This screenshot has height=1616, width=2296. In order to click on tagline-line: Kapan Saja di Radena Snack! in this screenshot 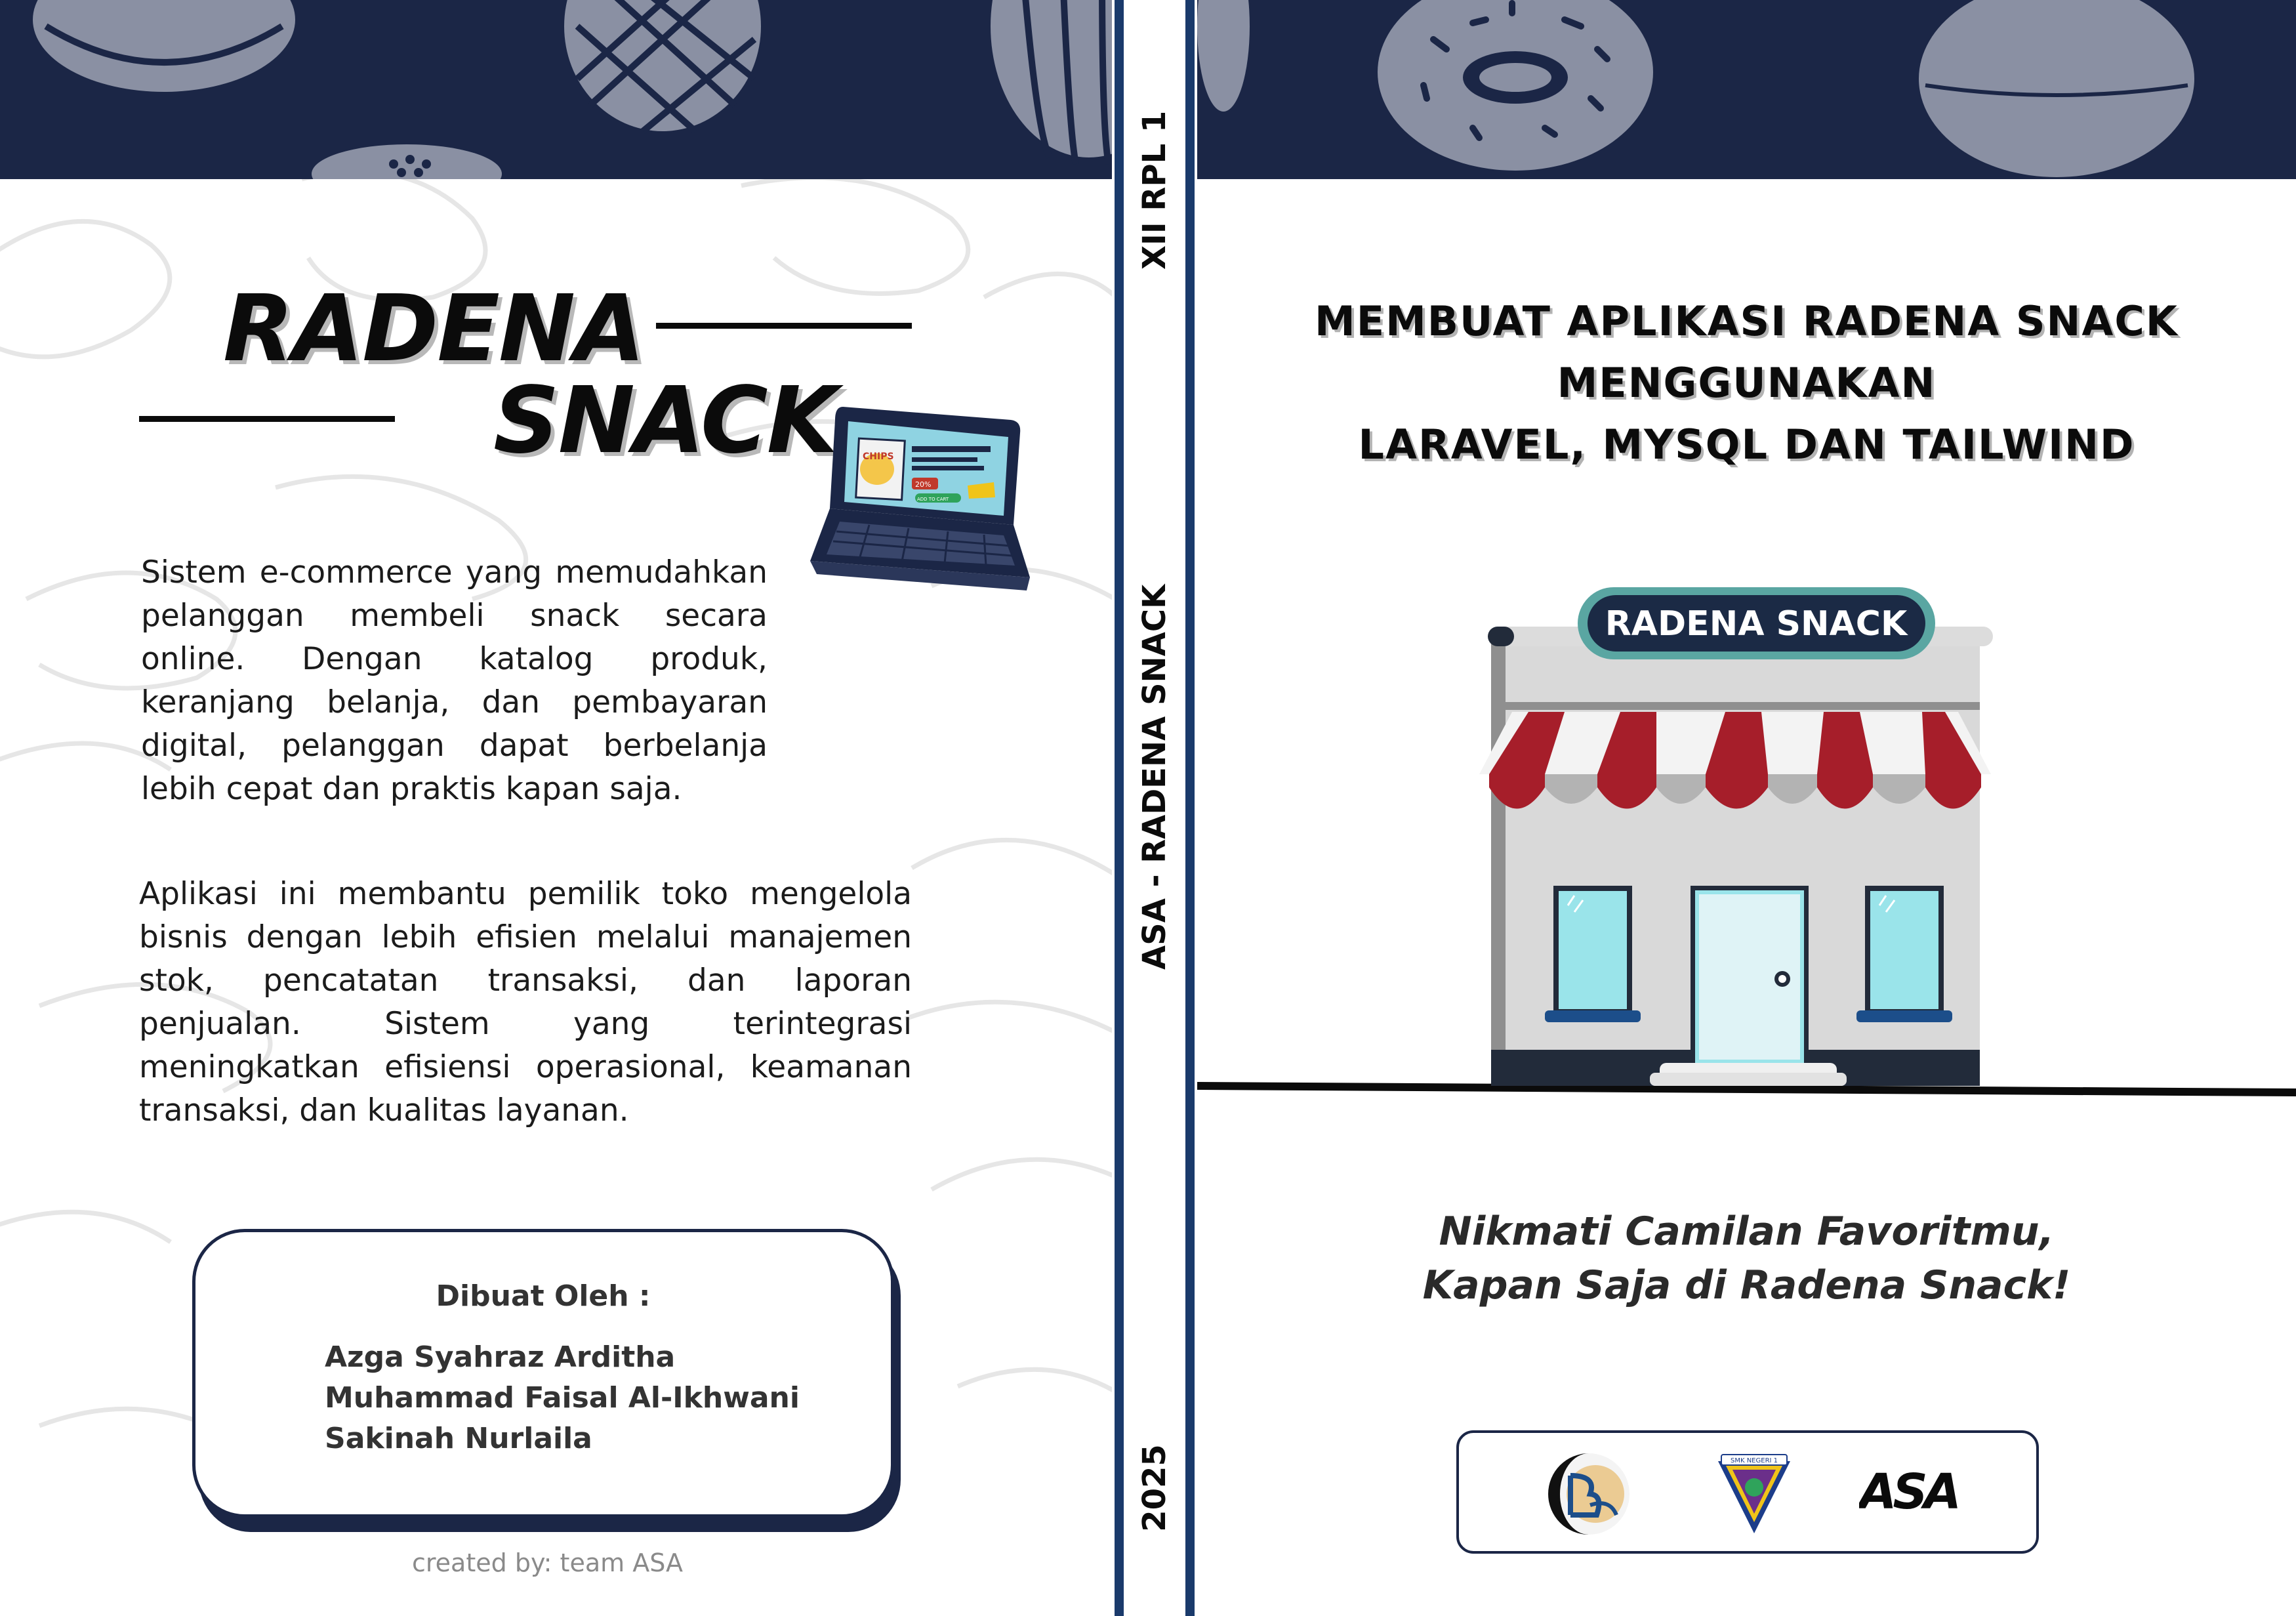, I will do `click(1746, 1285)`.